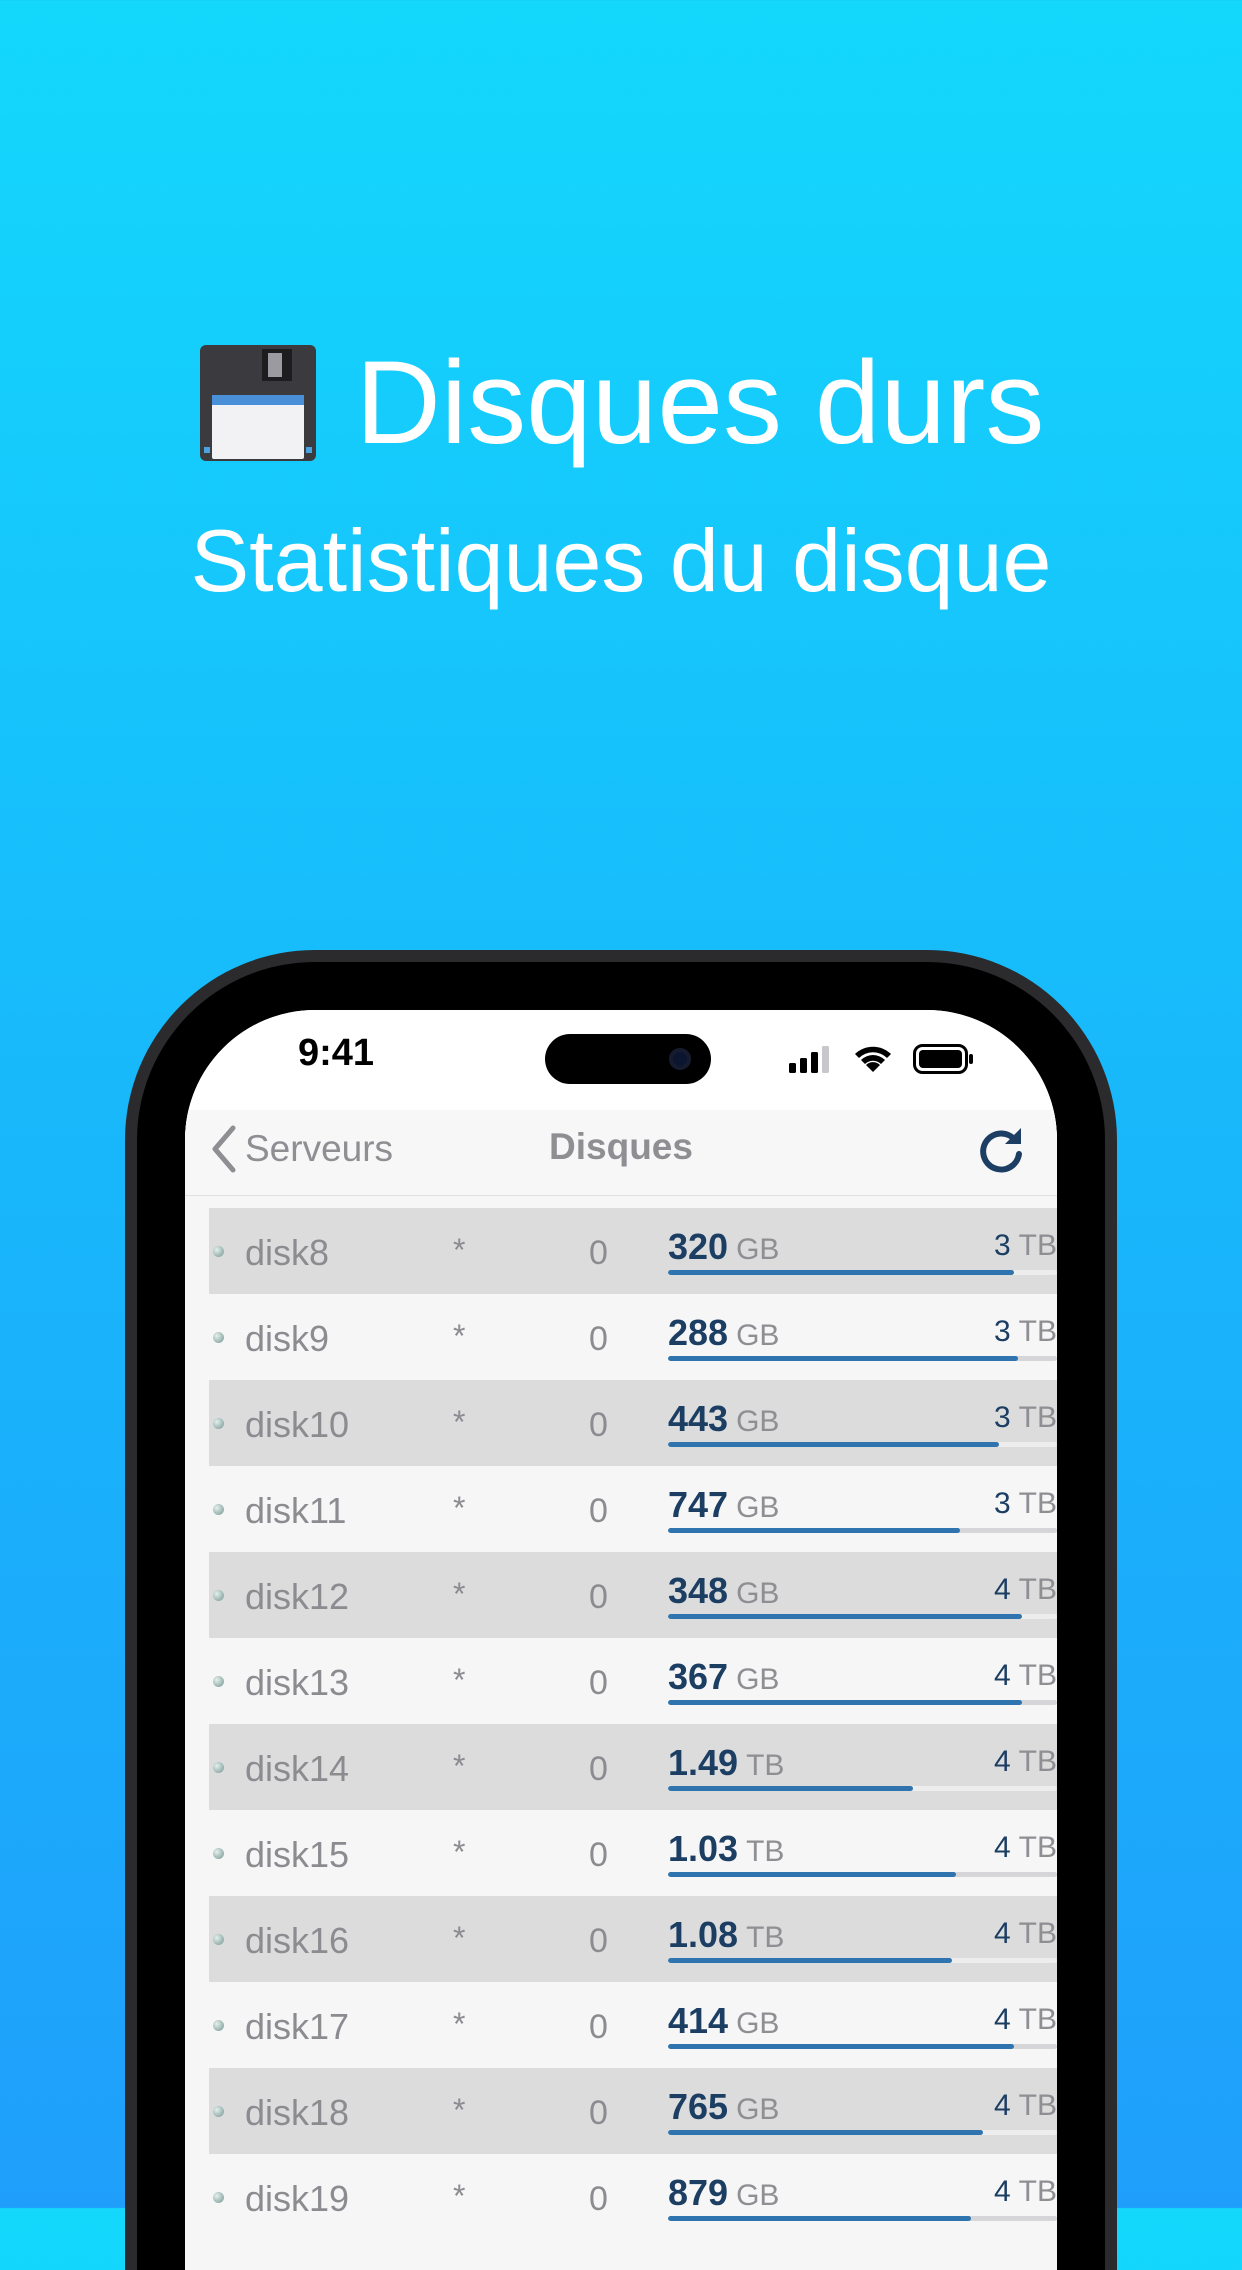 This screenshot has width=1242, height=2270. Describe the element at coordinates (336, 1053) in the screenshot. I see `status-time: 9:41` at that location.